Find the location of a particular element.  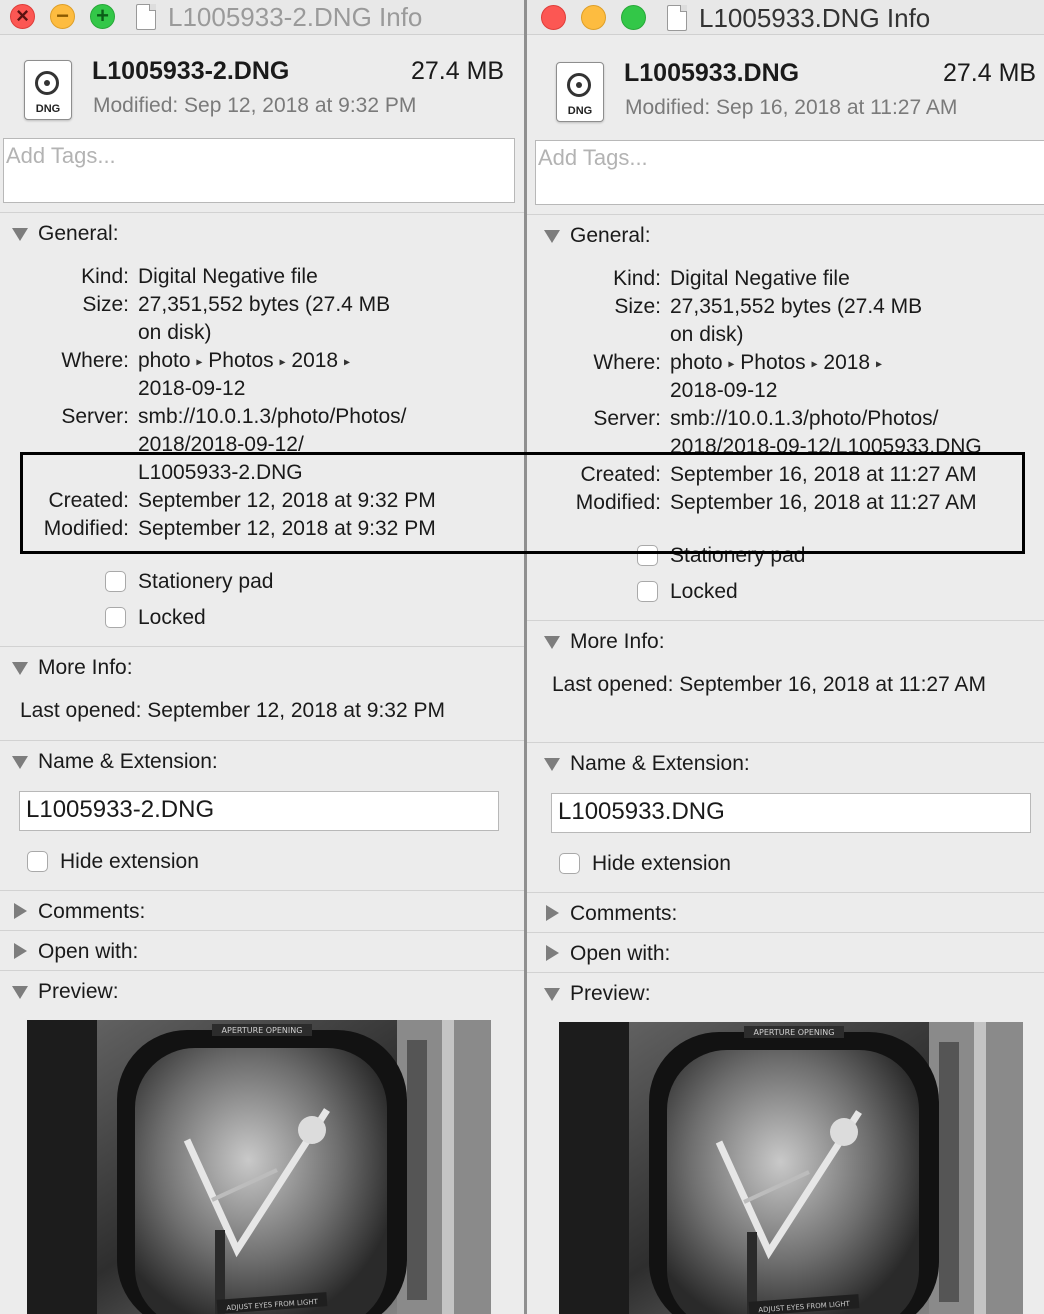

minimize-button: − is located at coordinates (62, 16).